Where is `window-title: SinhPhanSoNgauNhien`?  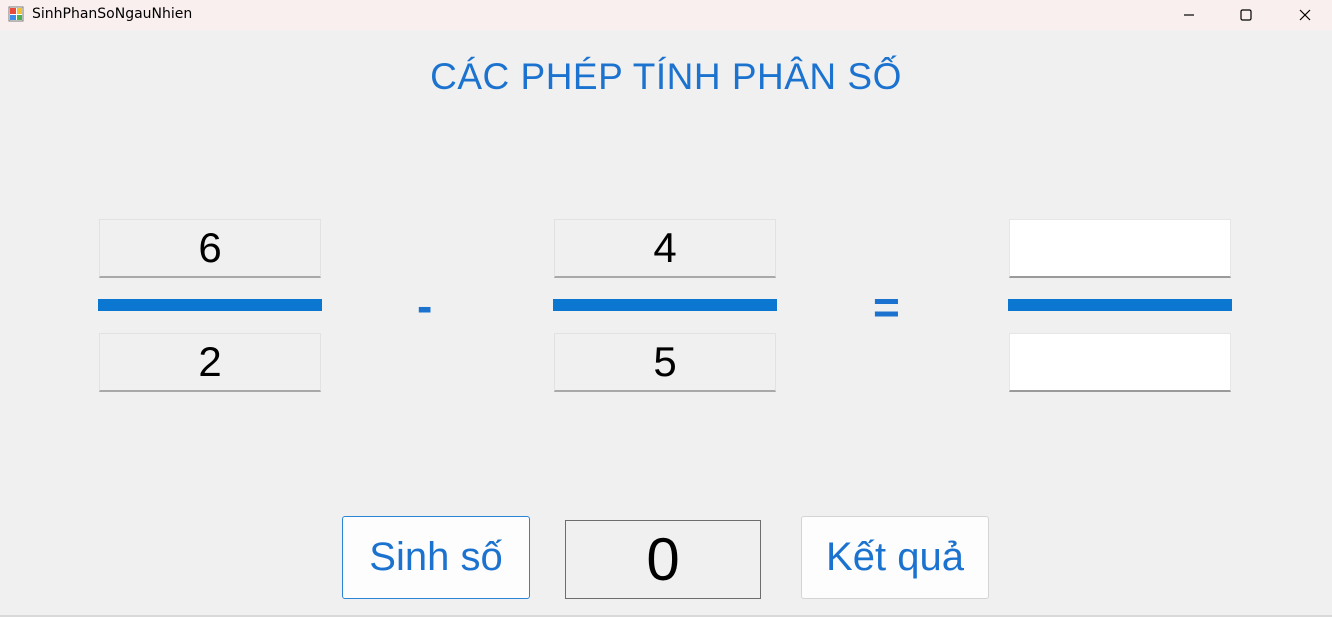
window-title: SinhPhanSoNgauNhien is located at coordinates (112, 14).